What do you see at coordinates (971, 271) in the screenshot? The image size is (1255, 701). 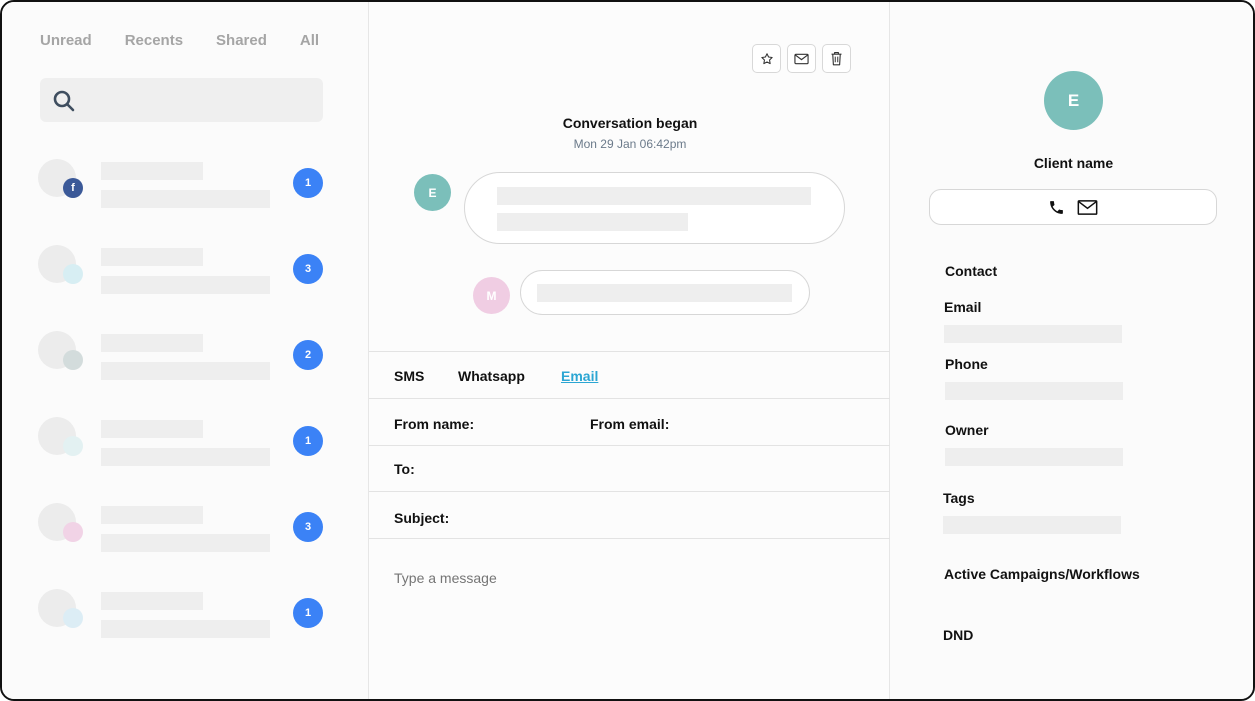 I see `contact-heading: Contact` at bounding box center [971, 271].